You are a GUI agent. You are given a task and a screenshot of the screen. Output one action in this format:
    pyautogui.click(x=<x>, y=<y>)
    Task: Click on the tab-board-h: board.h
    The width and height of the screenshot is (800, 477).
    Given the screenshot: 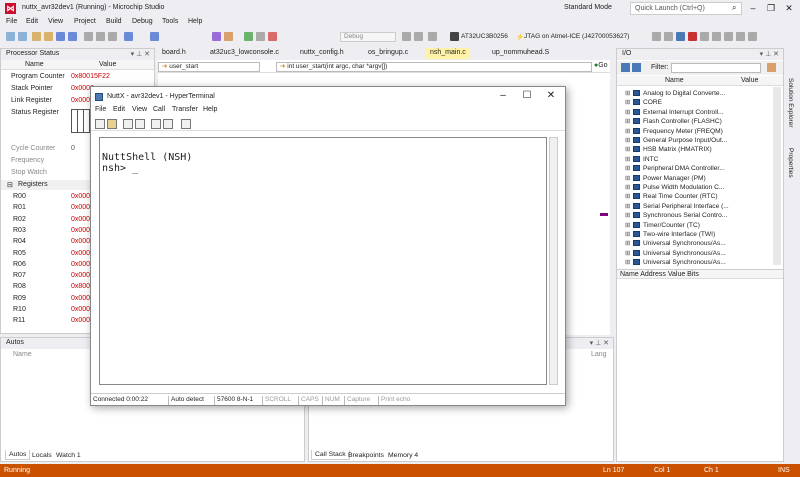 What is the action you would take?
    pyautogui.click(x=174, y=53)
    